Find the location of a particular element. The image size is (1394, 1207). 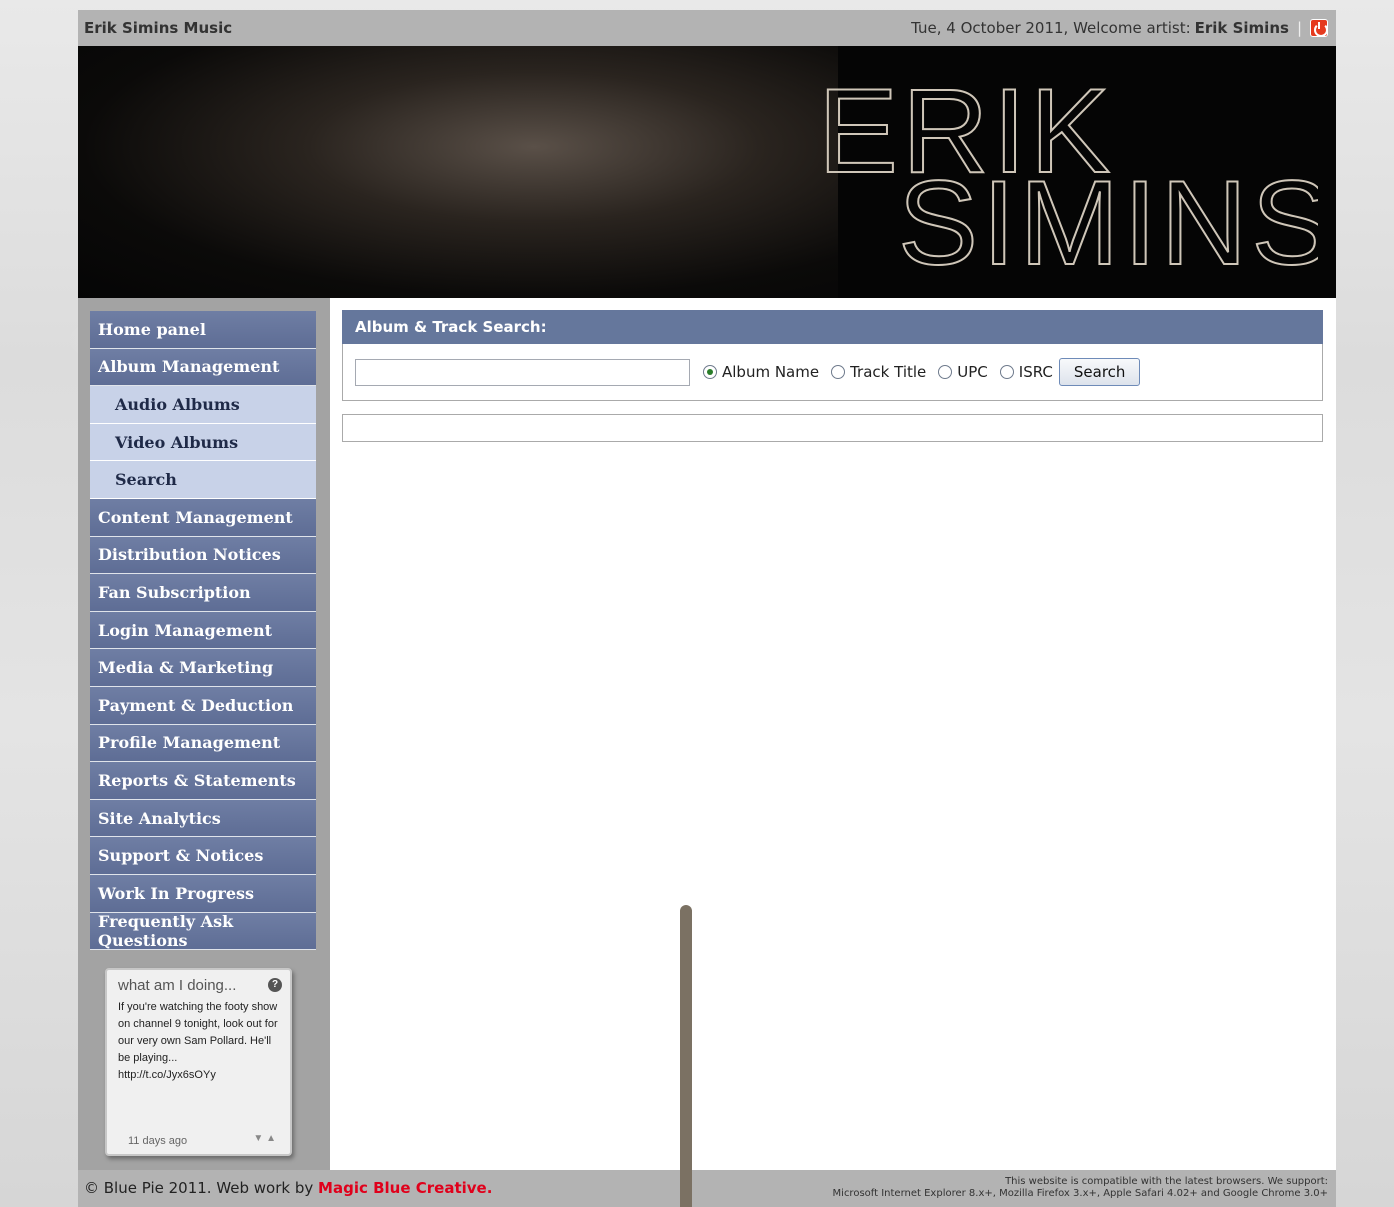

radio-label: UPC is located at coordinates (972, 372).